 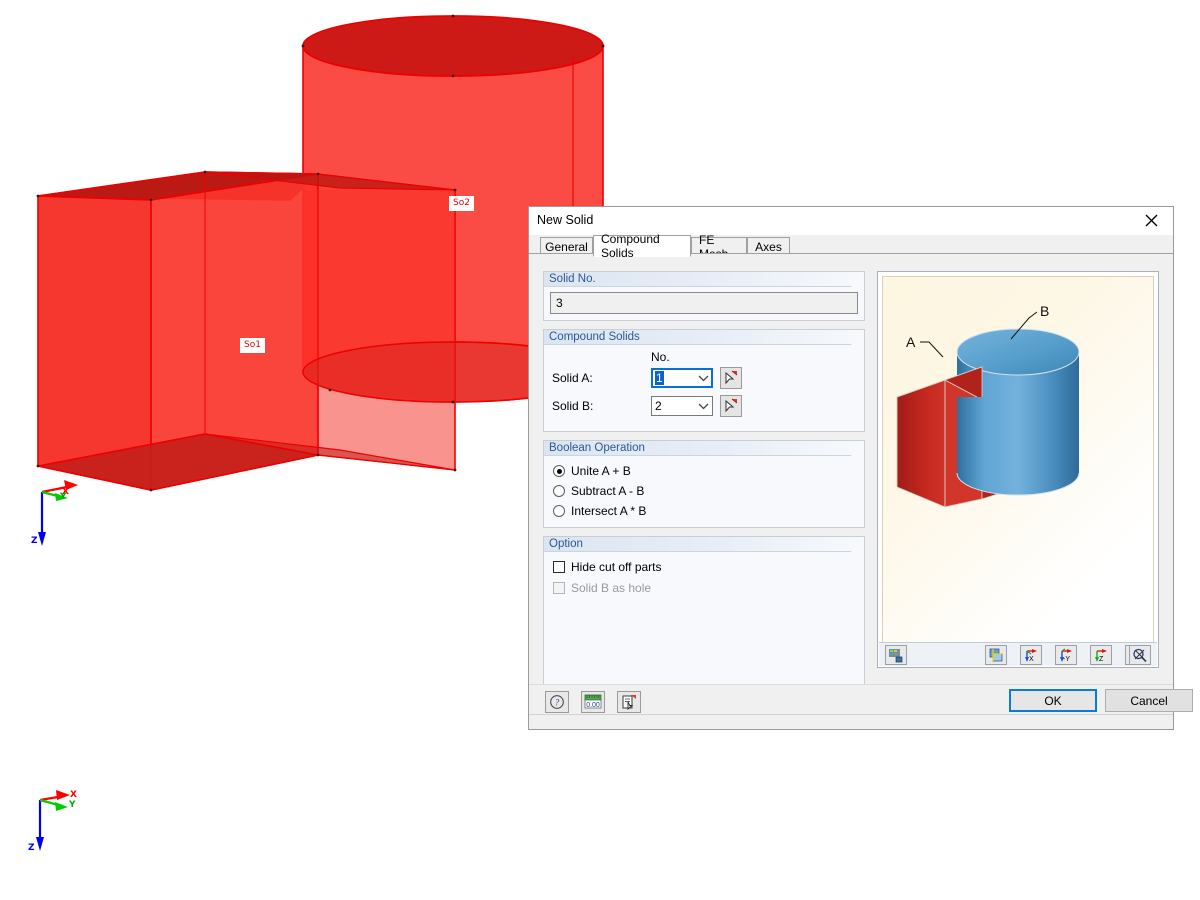 I want to click on solid-b-pick-button, so click(x=731, y=406).